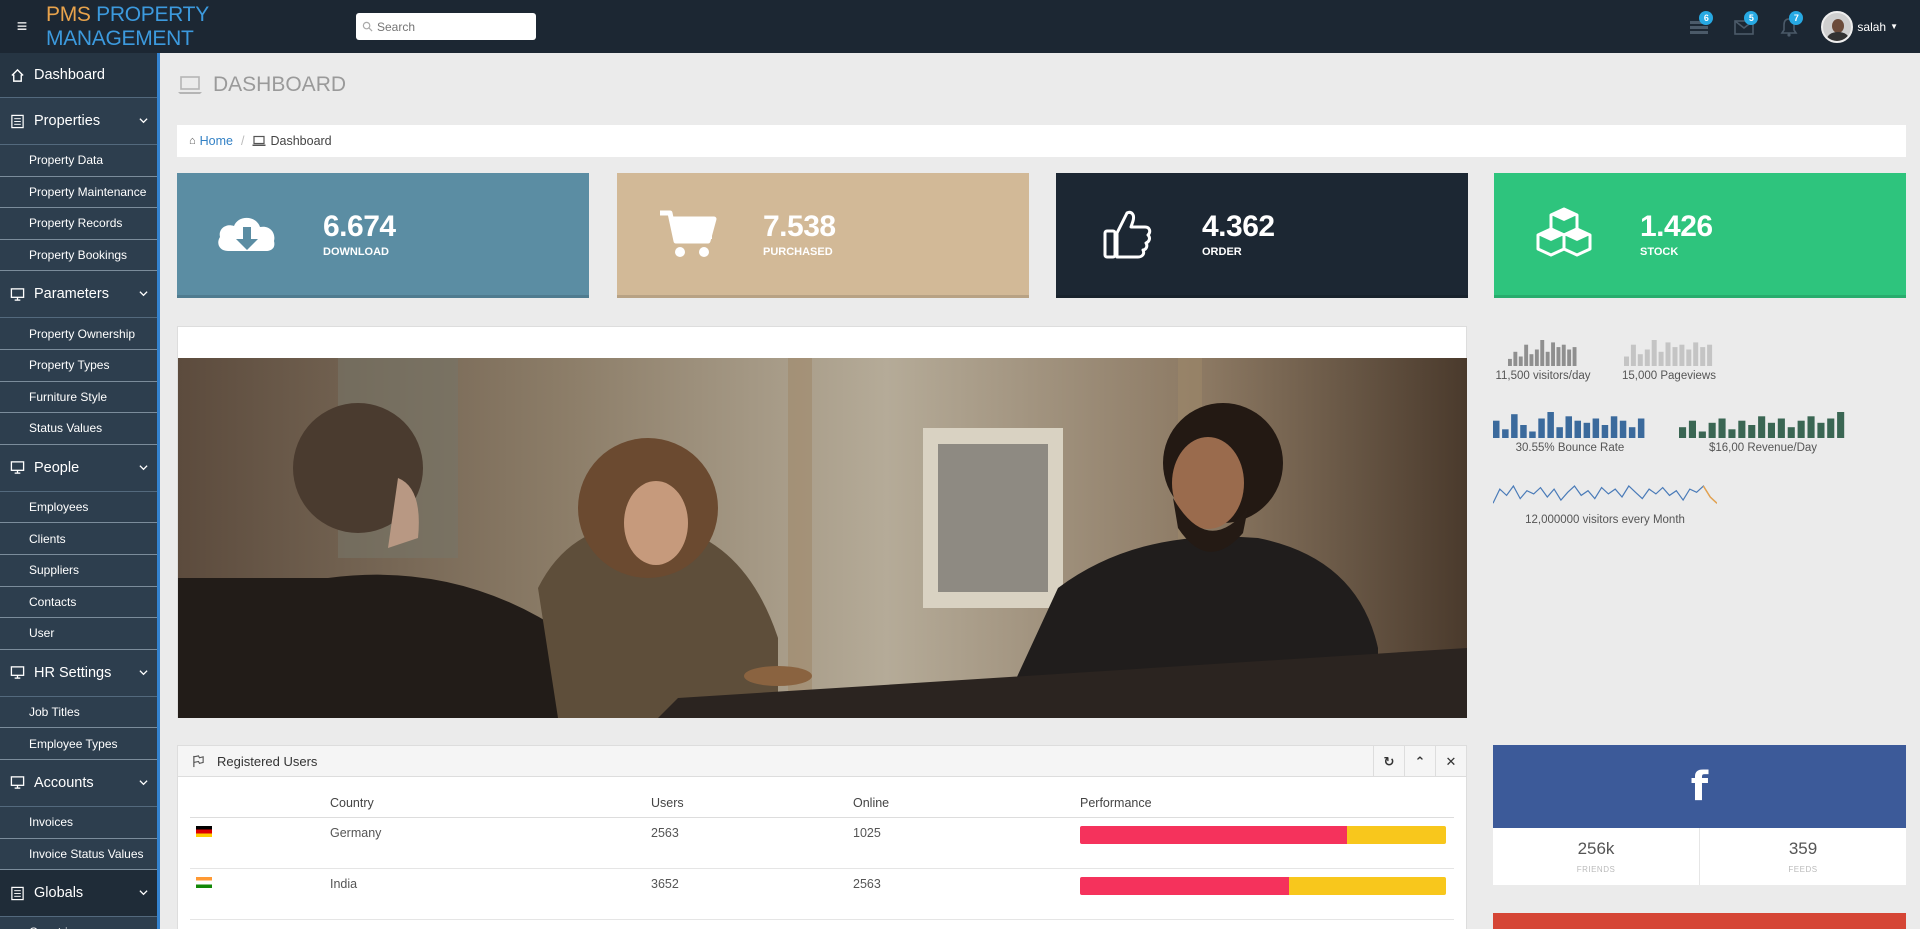 This screenshot has height=929, width=1920. What do you see at coordinates (259, 140) in the screenshot?
I see `laptop-icon` at bounding box center [259, 140].